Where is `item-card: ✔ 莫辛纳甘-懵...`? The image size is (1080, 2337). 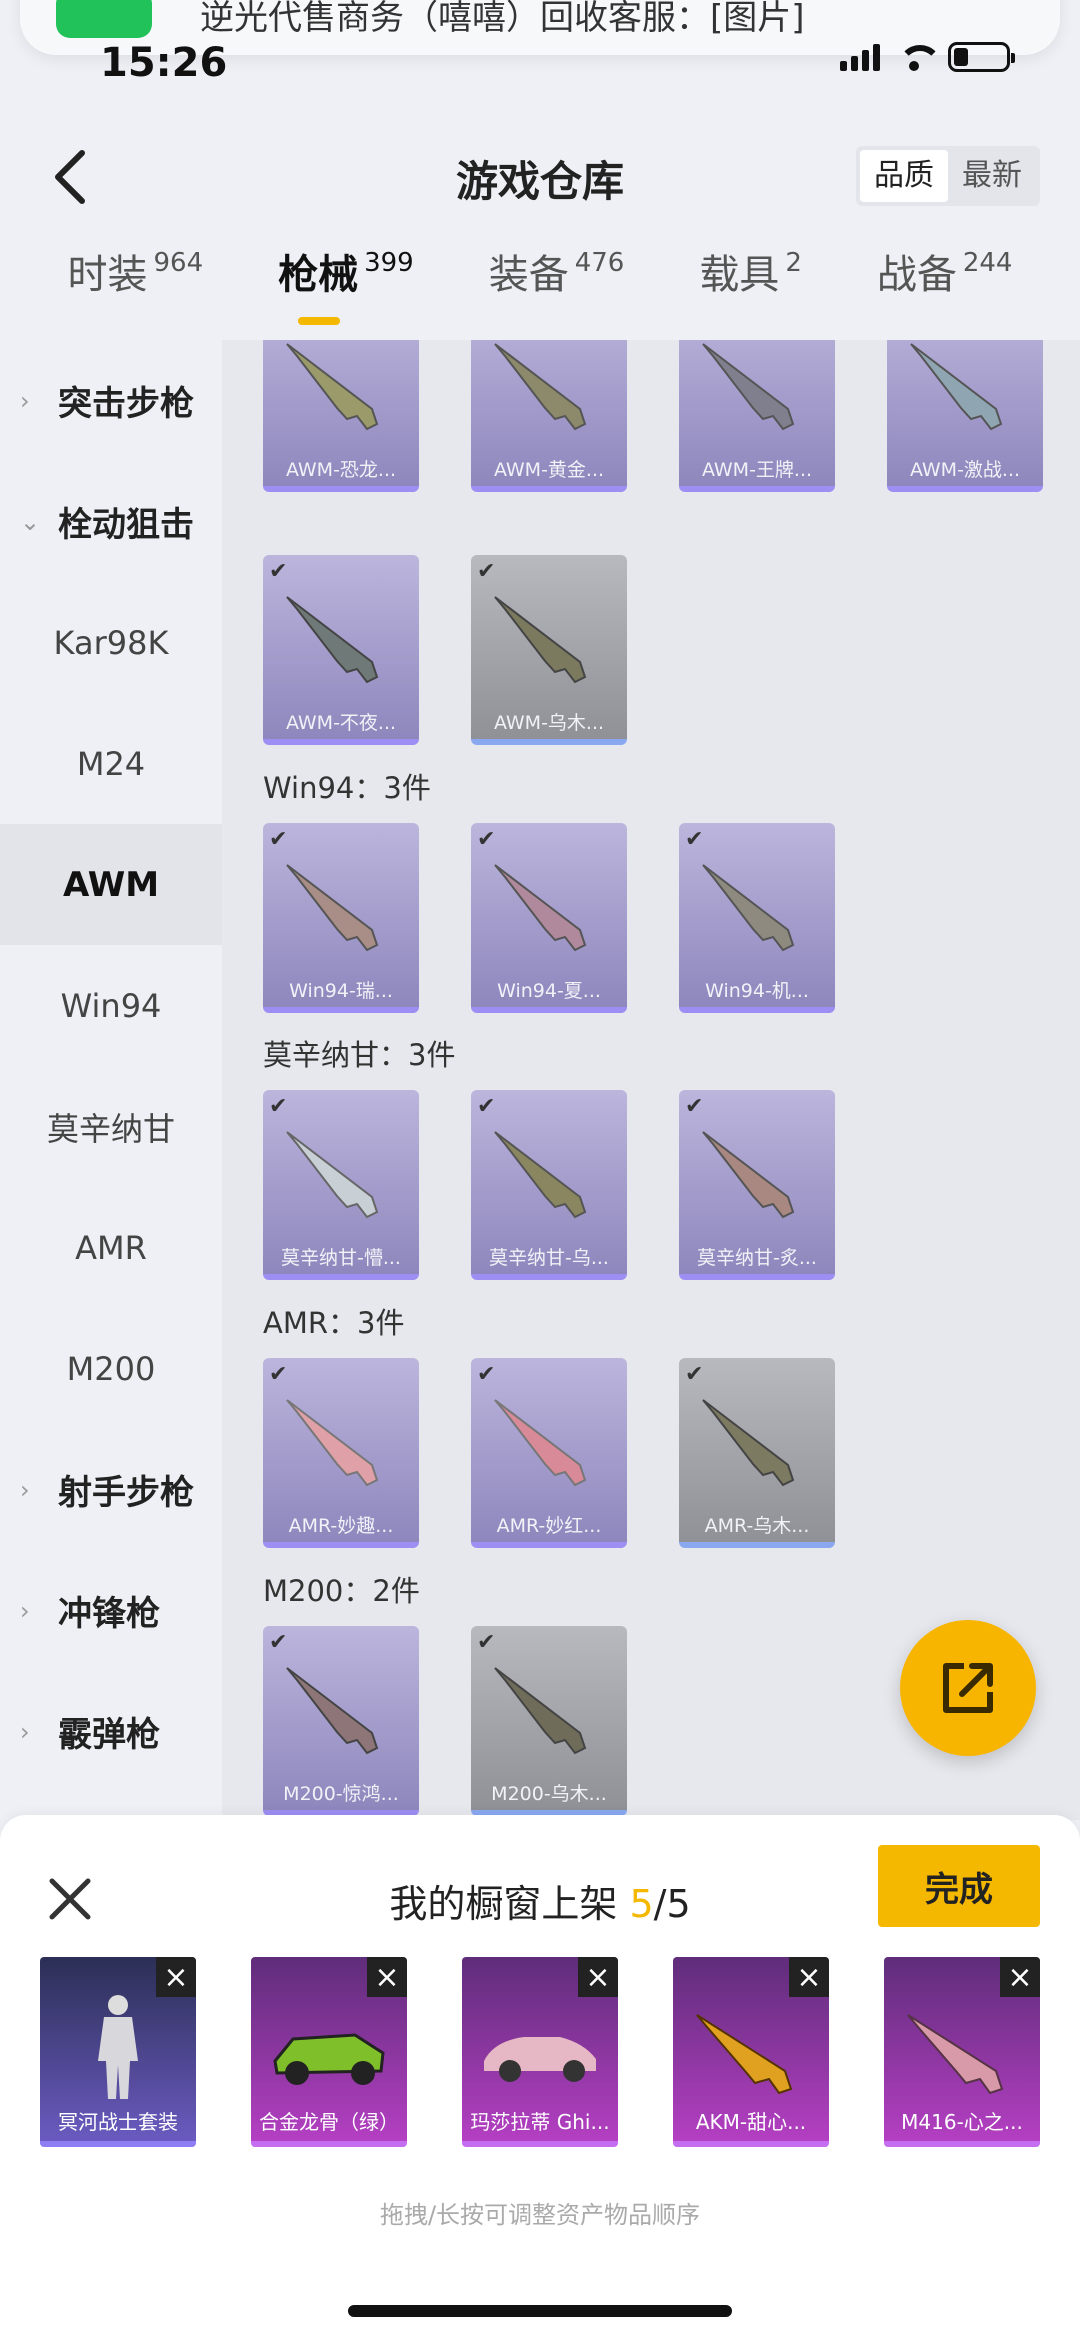 item-card: ✔ 莫辛纳甘-懵... is located at coordinates (341, 1185).